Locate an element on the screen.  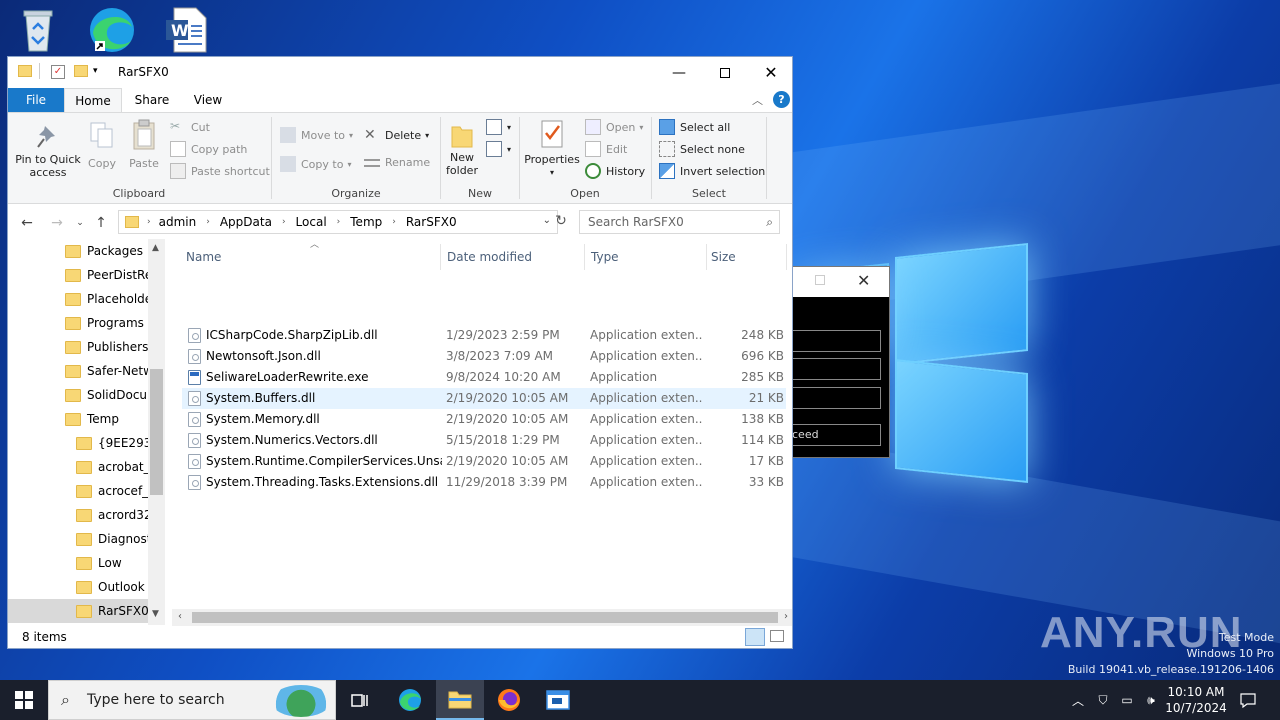
details-view-icon is located at coordinates (755, 637).